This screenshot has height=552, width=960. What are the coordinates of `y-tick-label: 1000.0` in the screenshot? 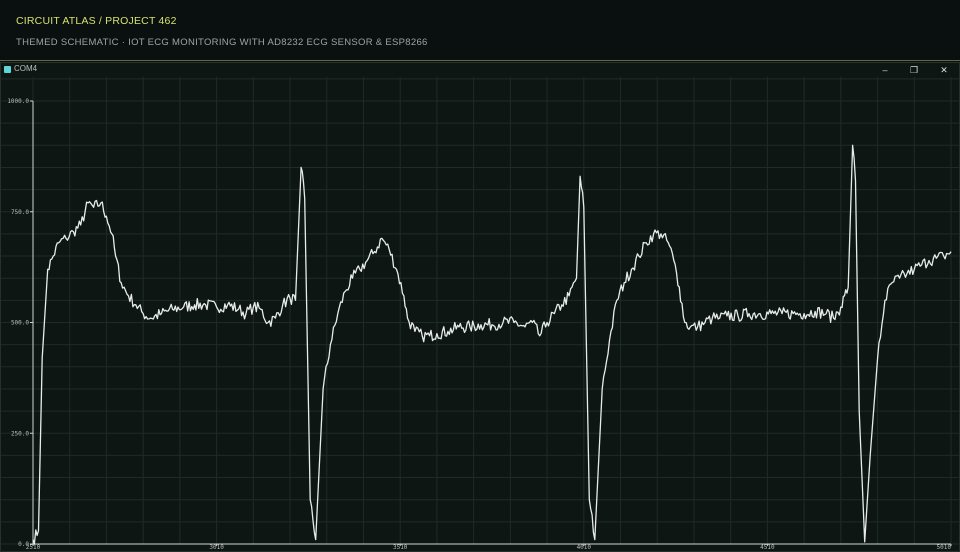 It's located at (18, 101).